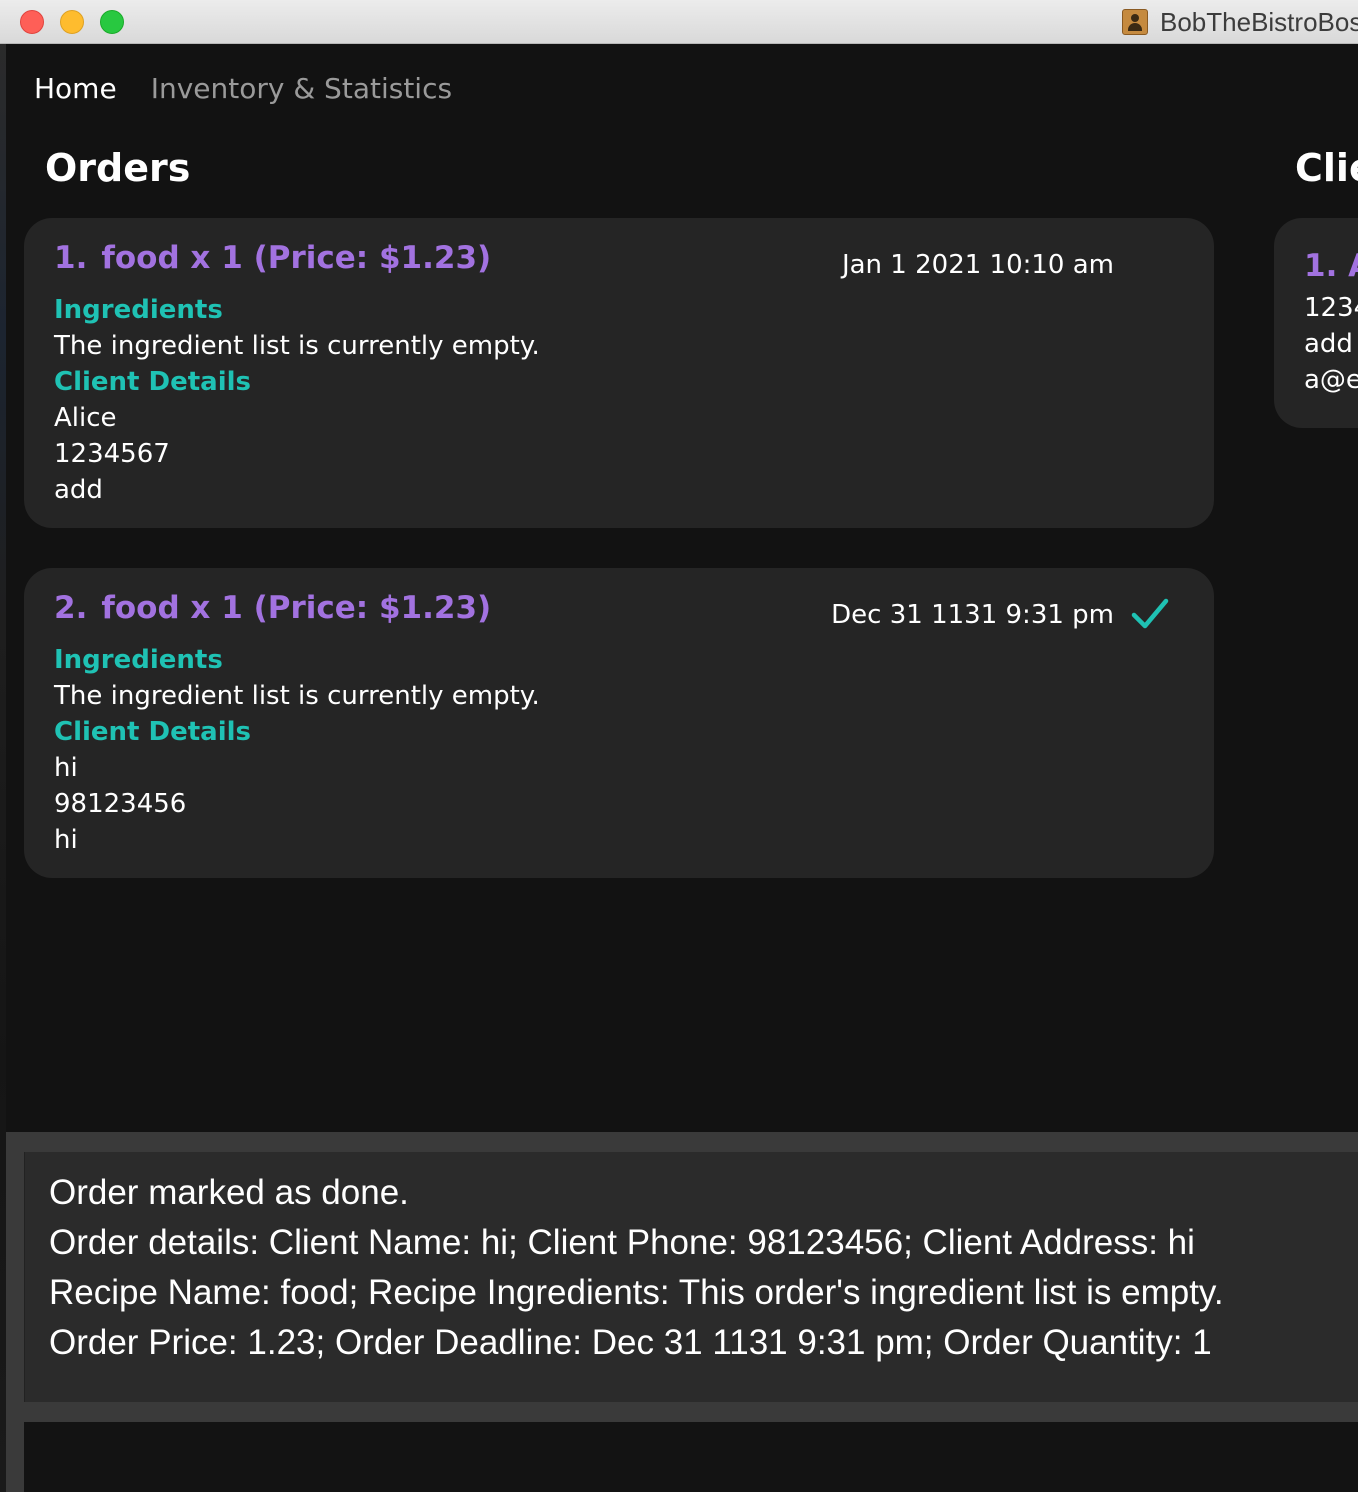 The width and height of the screenshot is (1358, 1492). I want to click on client-info: 1234 add a@e, so click(1331, 344).